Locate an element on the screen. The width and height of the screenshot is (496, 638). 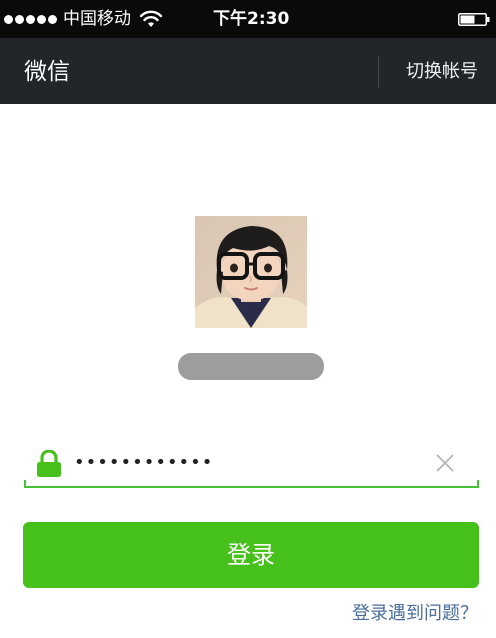
password-row: •••••••••••• is located at coordinates (251, 464).